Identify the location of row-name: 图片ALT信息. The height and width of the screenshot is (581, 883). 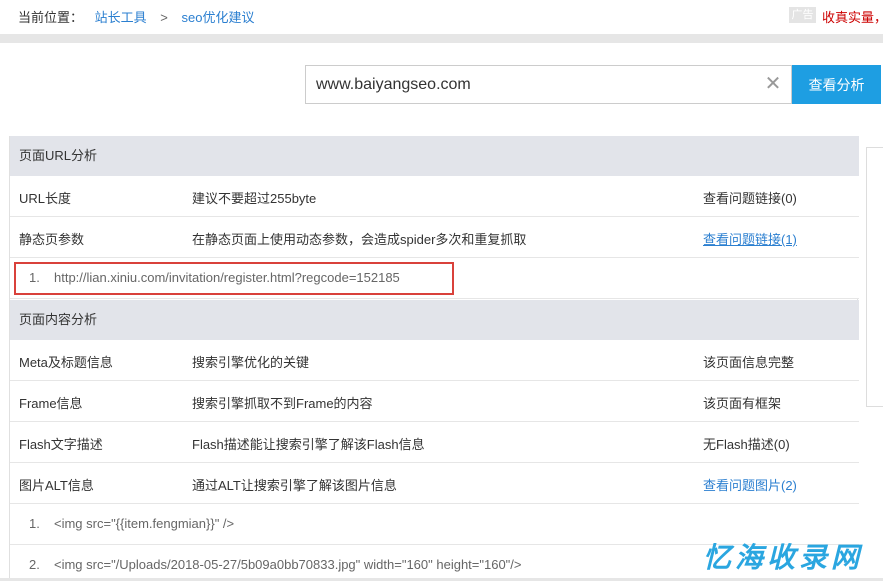
(56, 485).